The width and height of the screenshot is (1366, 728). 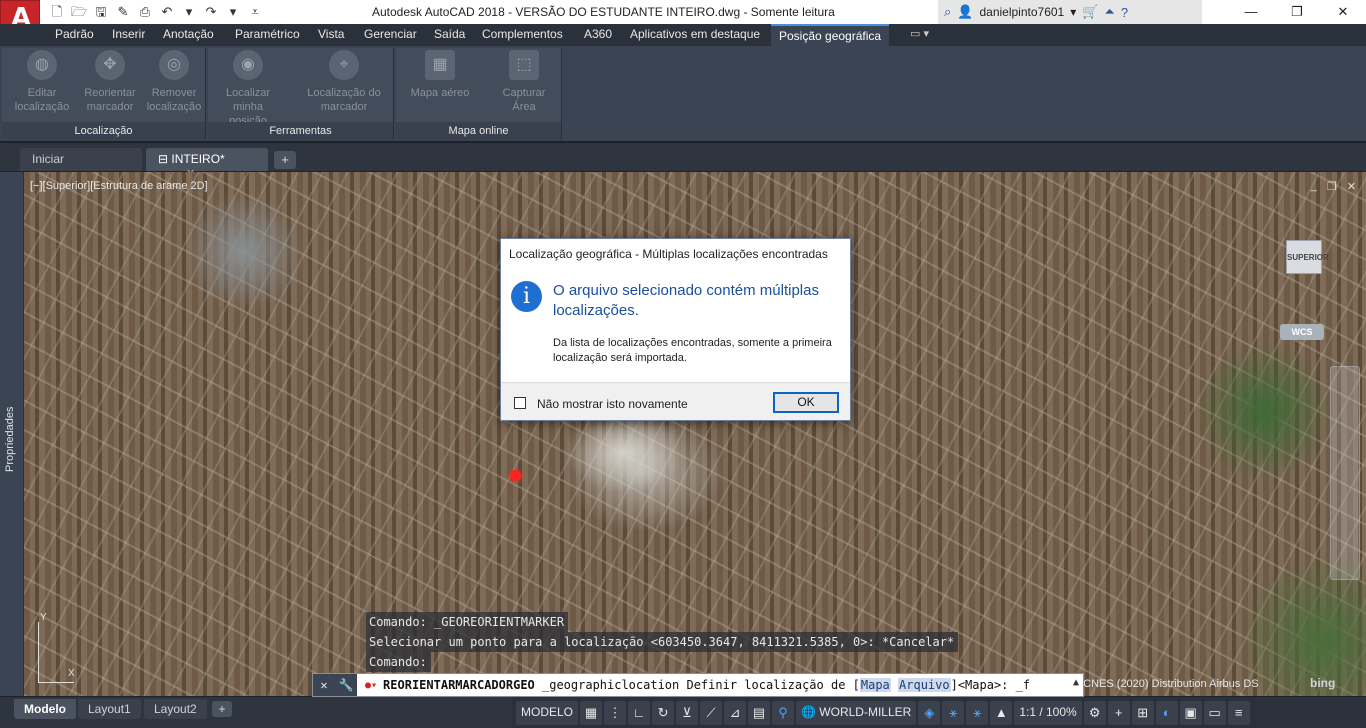 I want to click on viewport-minimize-icon: _, so click(x=1314, y=186).